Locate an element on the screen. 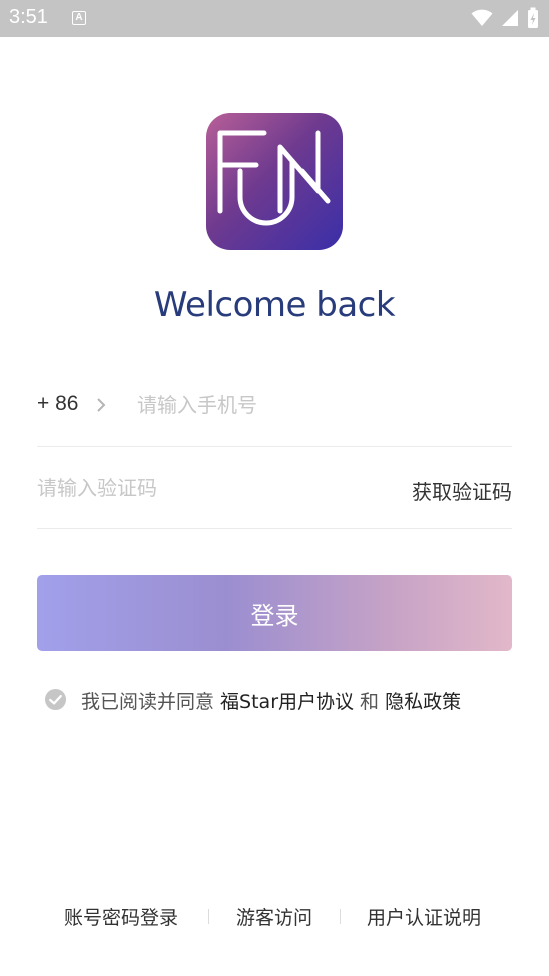 The height and width of the screenshot is (976, 549). phone-row: + 86 is located at coordinates (274, 406).